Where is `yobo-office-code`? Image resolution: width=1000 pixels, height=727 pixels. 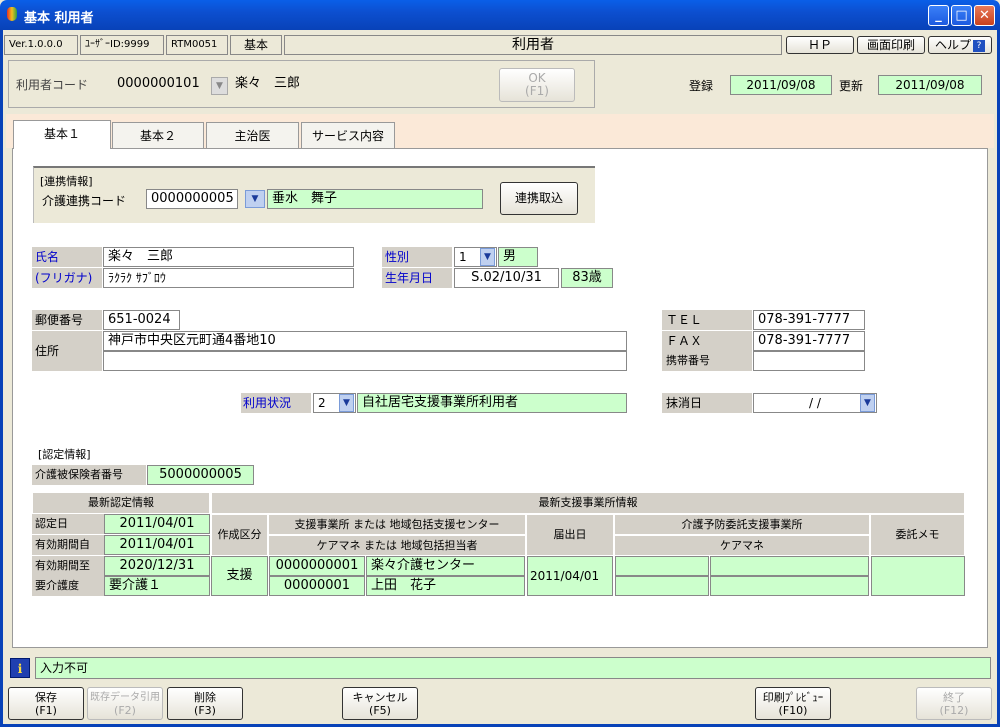
yobo-office-code is located at coordinates (662, 566).